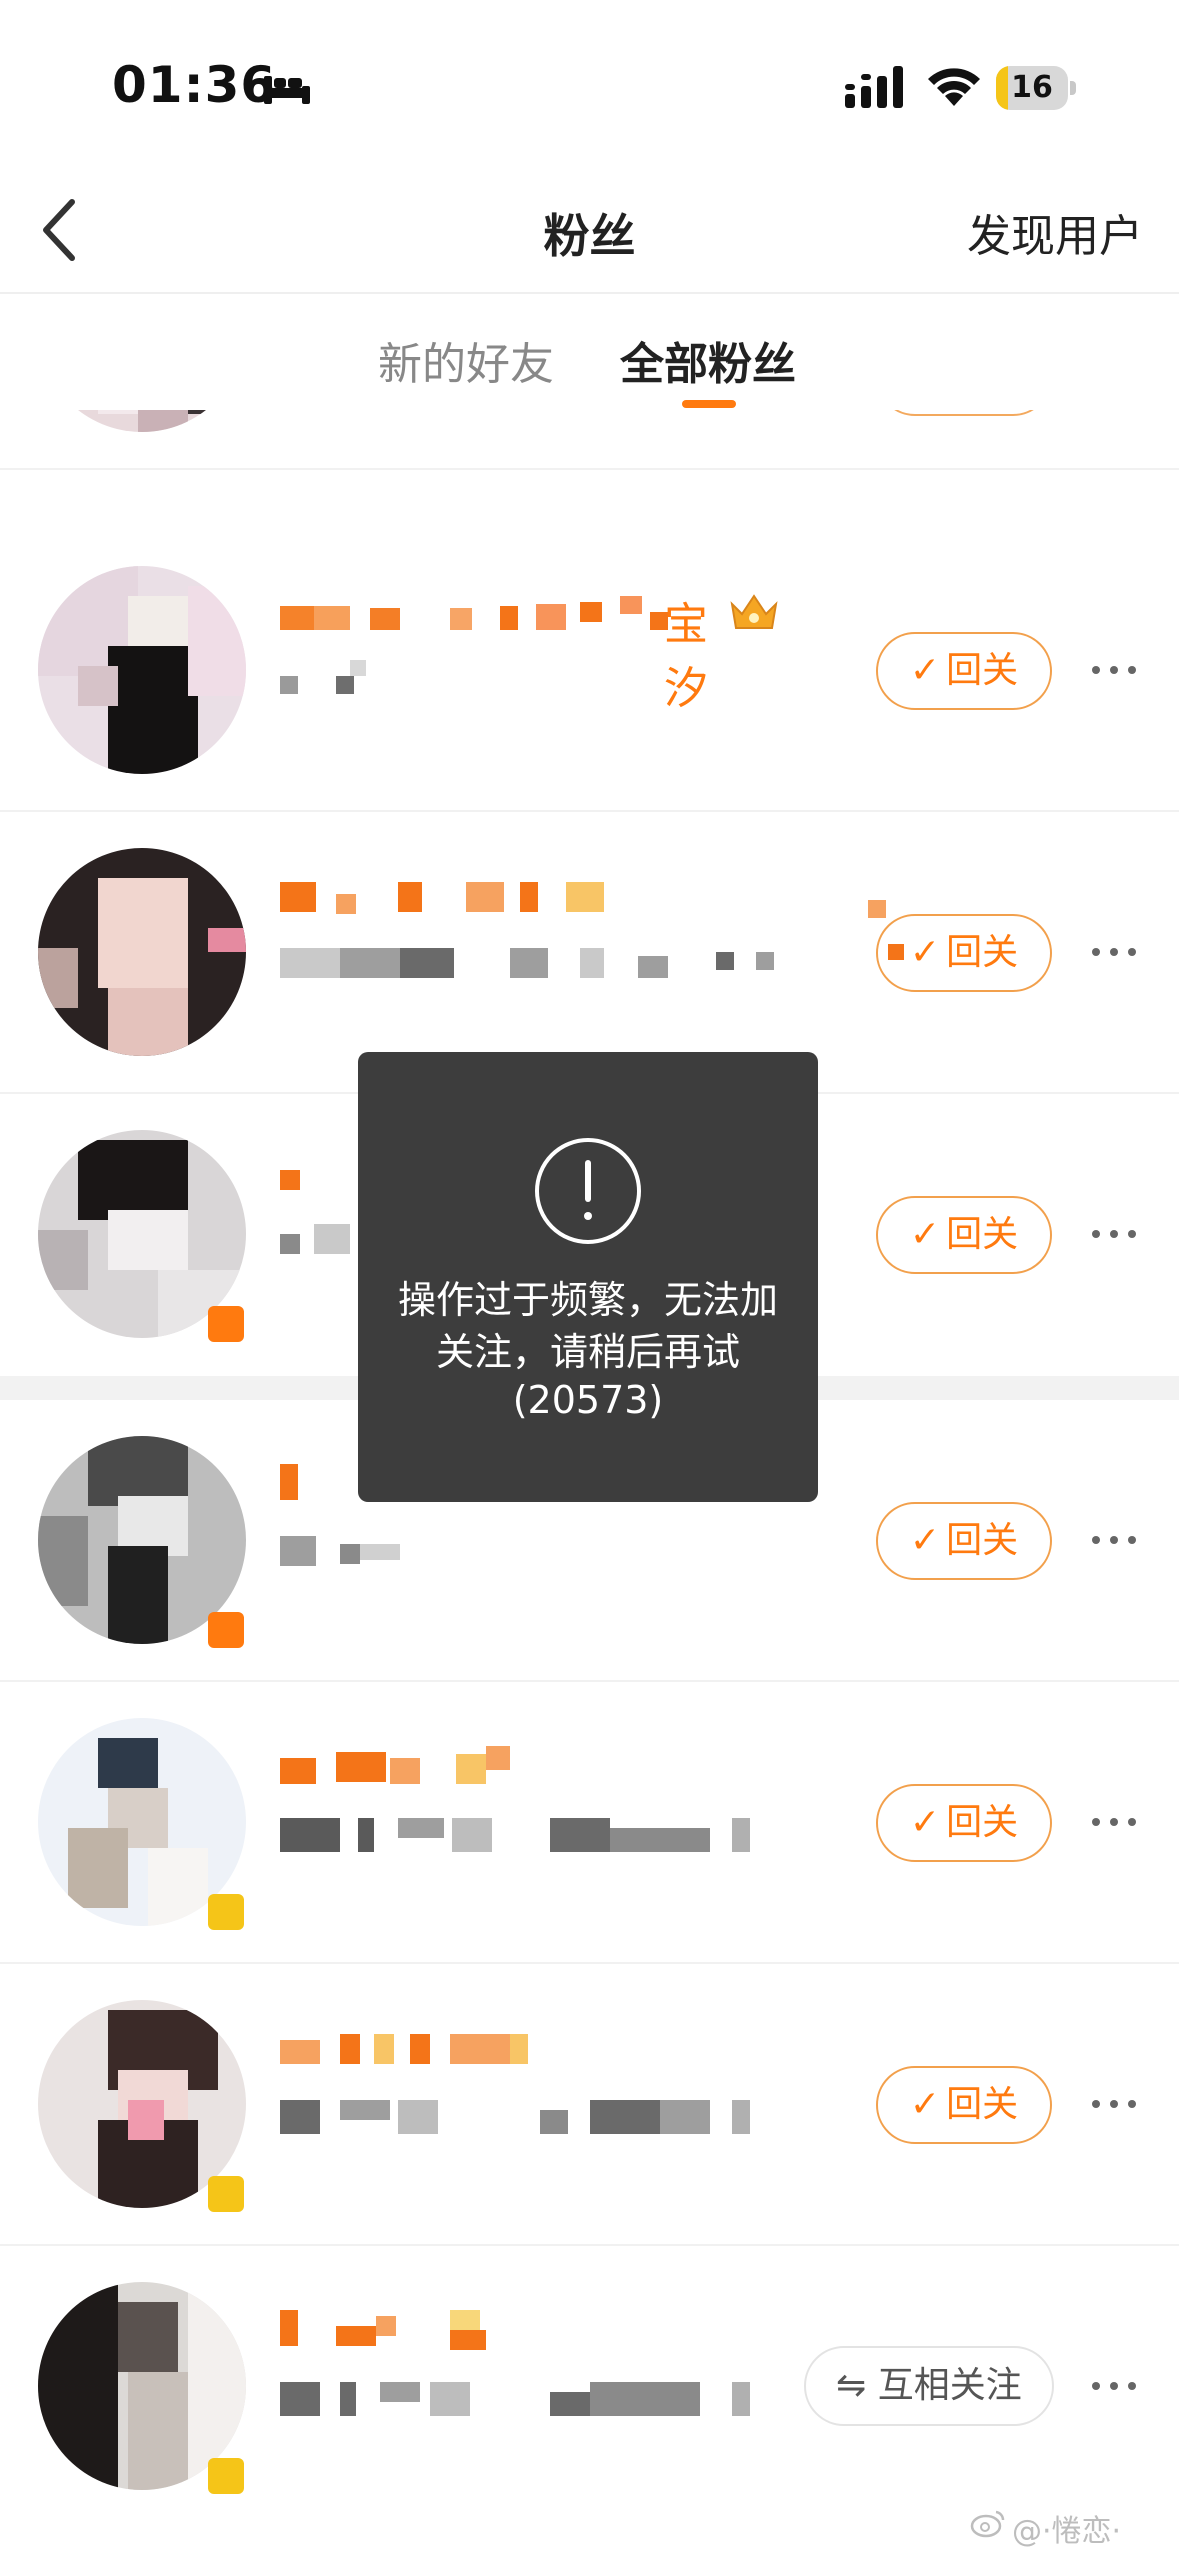 The height and width of the screenshot is (2556, 1179). I want to click on mutual-arrows-icon: ⇋, so click(851, 2385).